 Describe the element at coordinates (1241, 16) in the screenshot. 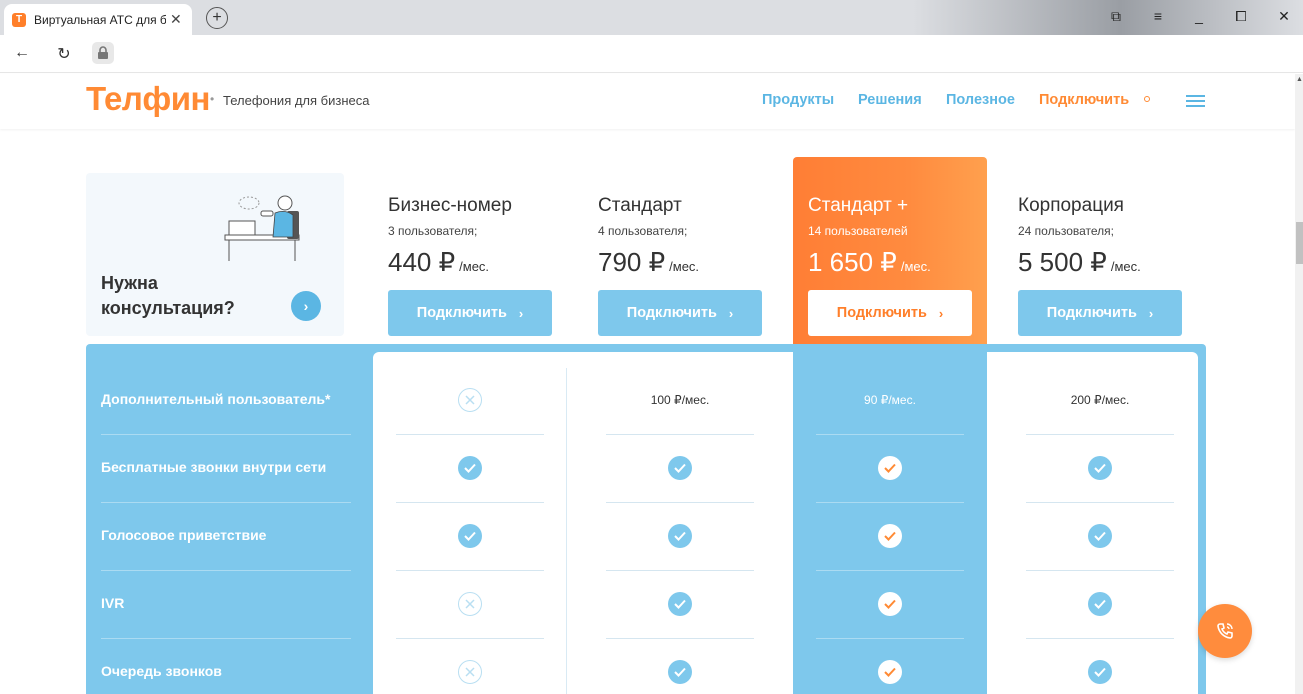

I see `restore-icon: ⧠` at that location.